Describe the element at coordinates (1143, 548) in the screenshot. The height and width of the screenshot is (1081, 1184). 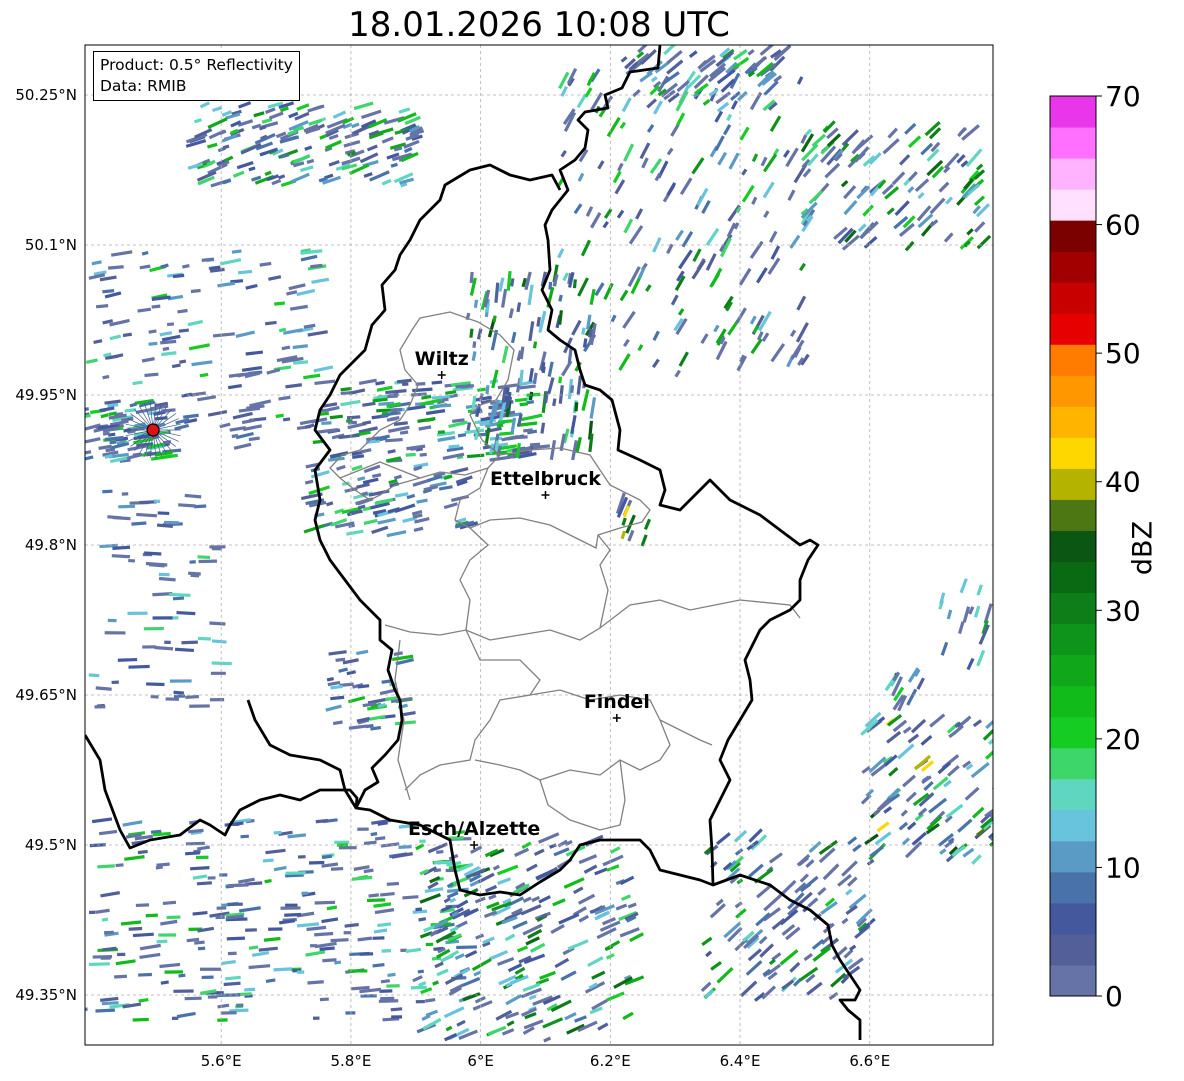
I see `colorbar-label: dBZ` at that location.